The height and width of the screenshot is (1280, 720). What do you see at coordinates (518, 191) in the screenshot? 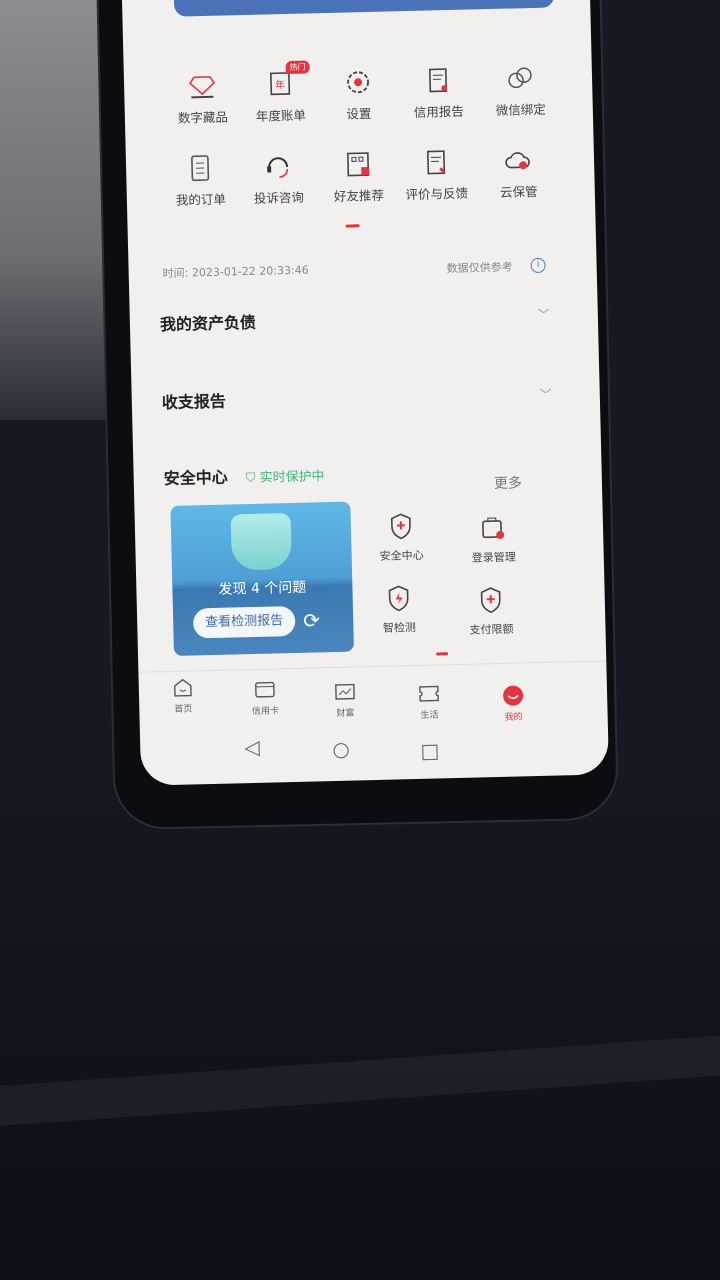
I see `shortcut-label: 云保管` at bounding box center [518, 191].